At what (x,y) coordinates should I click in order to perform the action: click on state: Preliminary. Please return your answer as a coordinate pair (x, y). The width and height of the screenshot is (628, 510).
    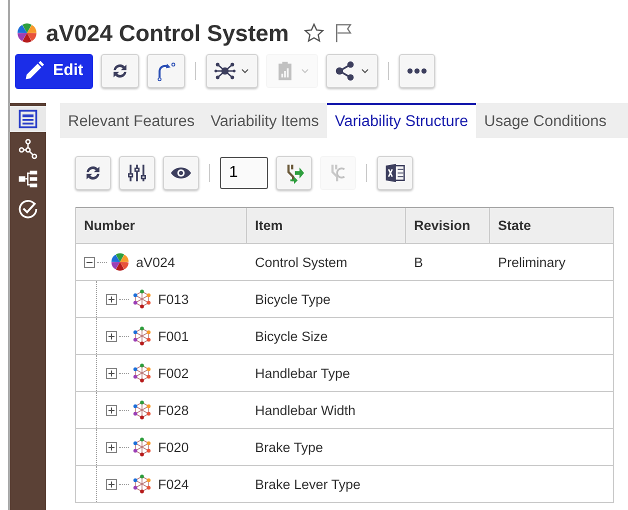
    Looking at the image, I should click on (532, 262).